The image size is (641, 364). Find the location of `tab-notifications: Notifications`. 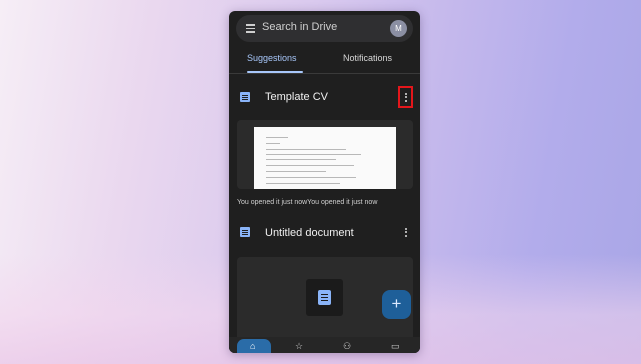

tab-notifications: Notifications is located at coordinates (367, 58).